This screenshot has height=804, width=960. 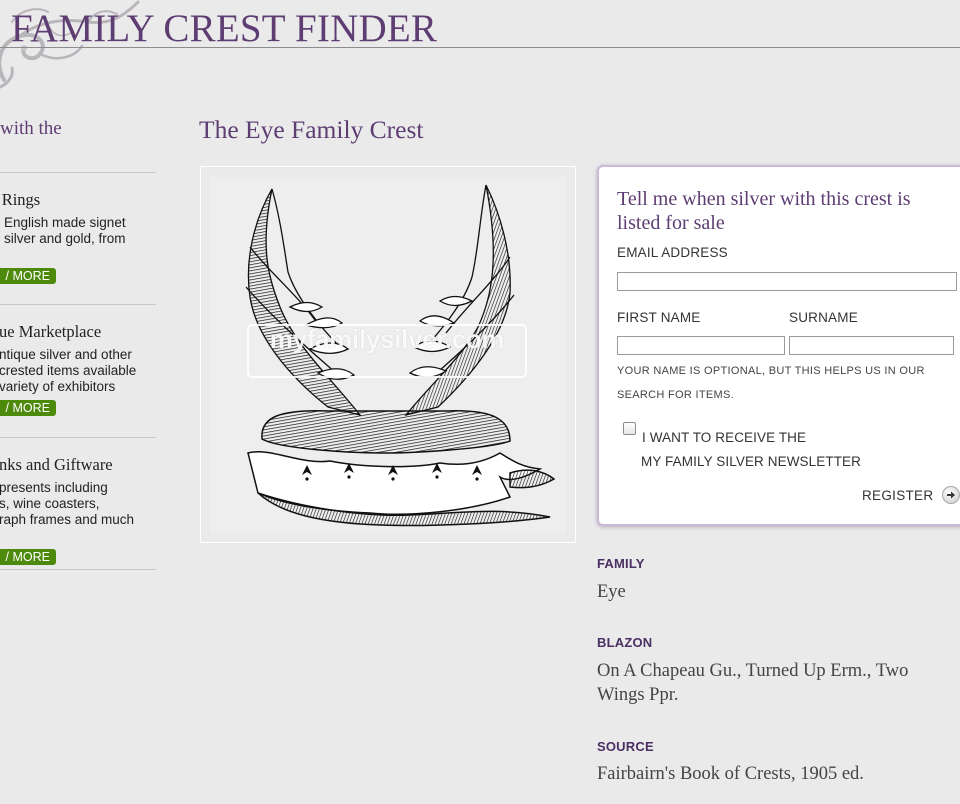 What do you see at coordinates (54, 487) in the screenshot?
I see `promo-desc-line: presents including` at bounding box center [54, 487].